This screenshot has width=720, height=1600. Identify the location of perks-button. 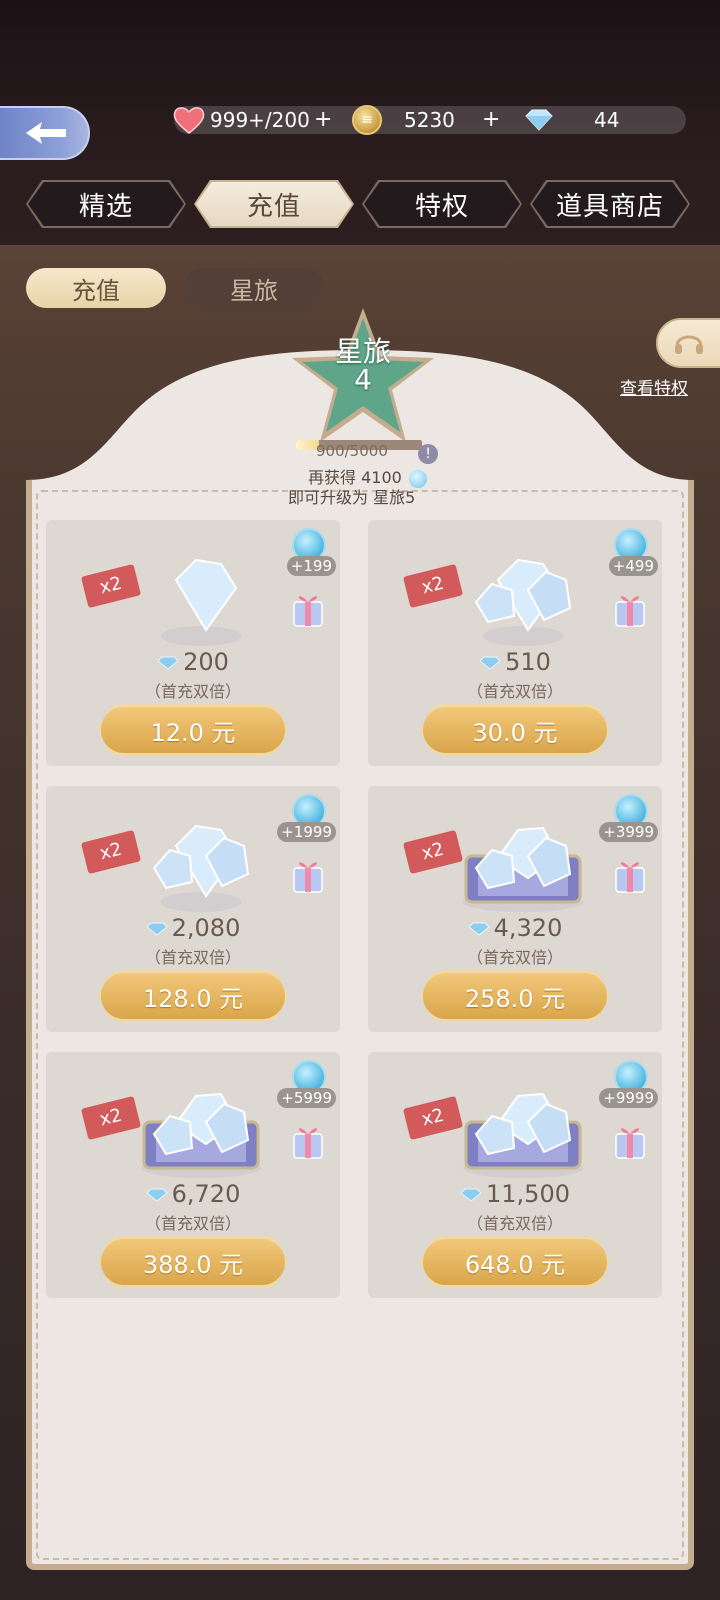
(688, 343).